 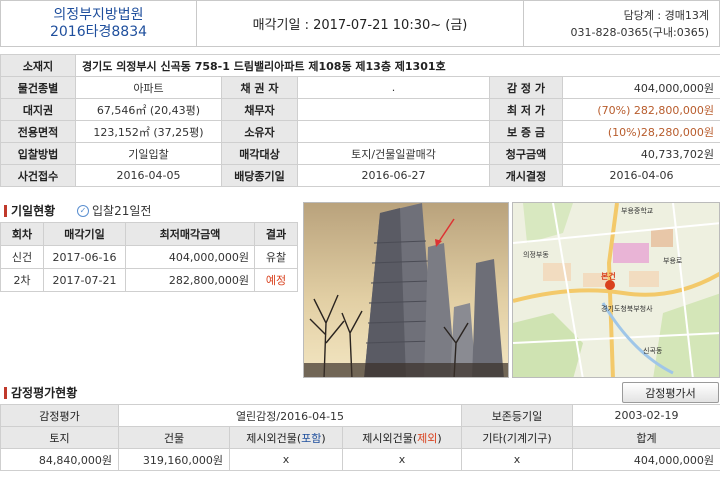 I want to click on column-header: 회차, so click(x=22, y=234).